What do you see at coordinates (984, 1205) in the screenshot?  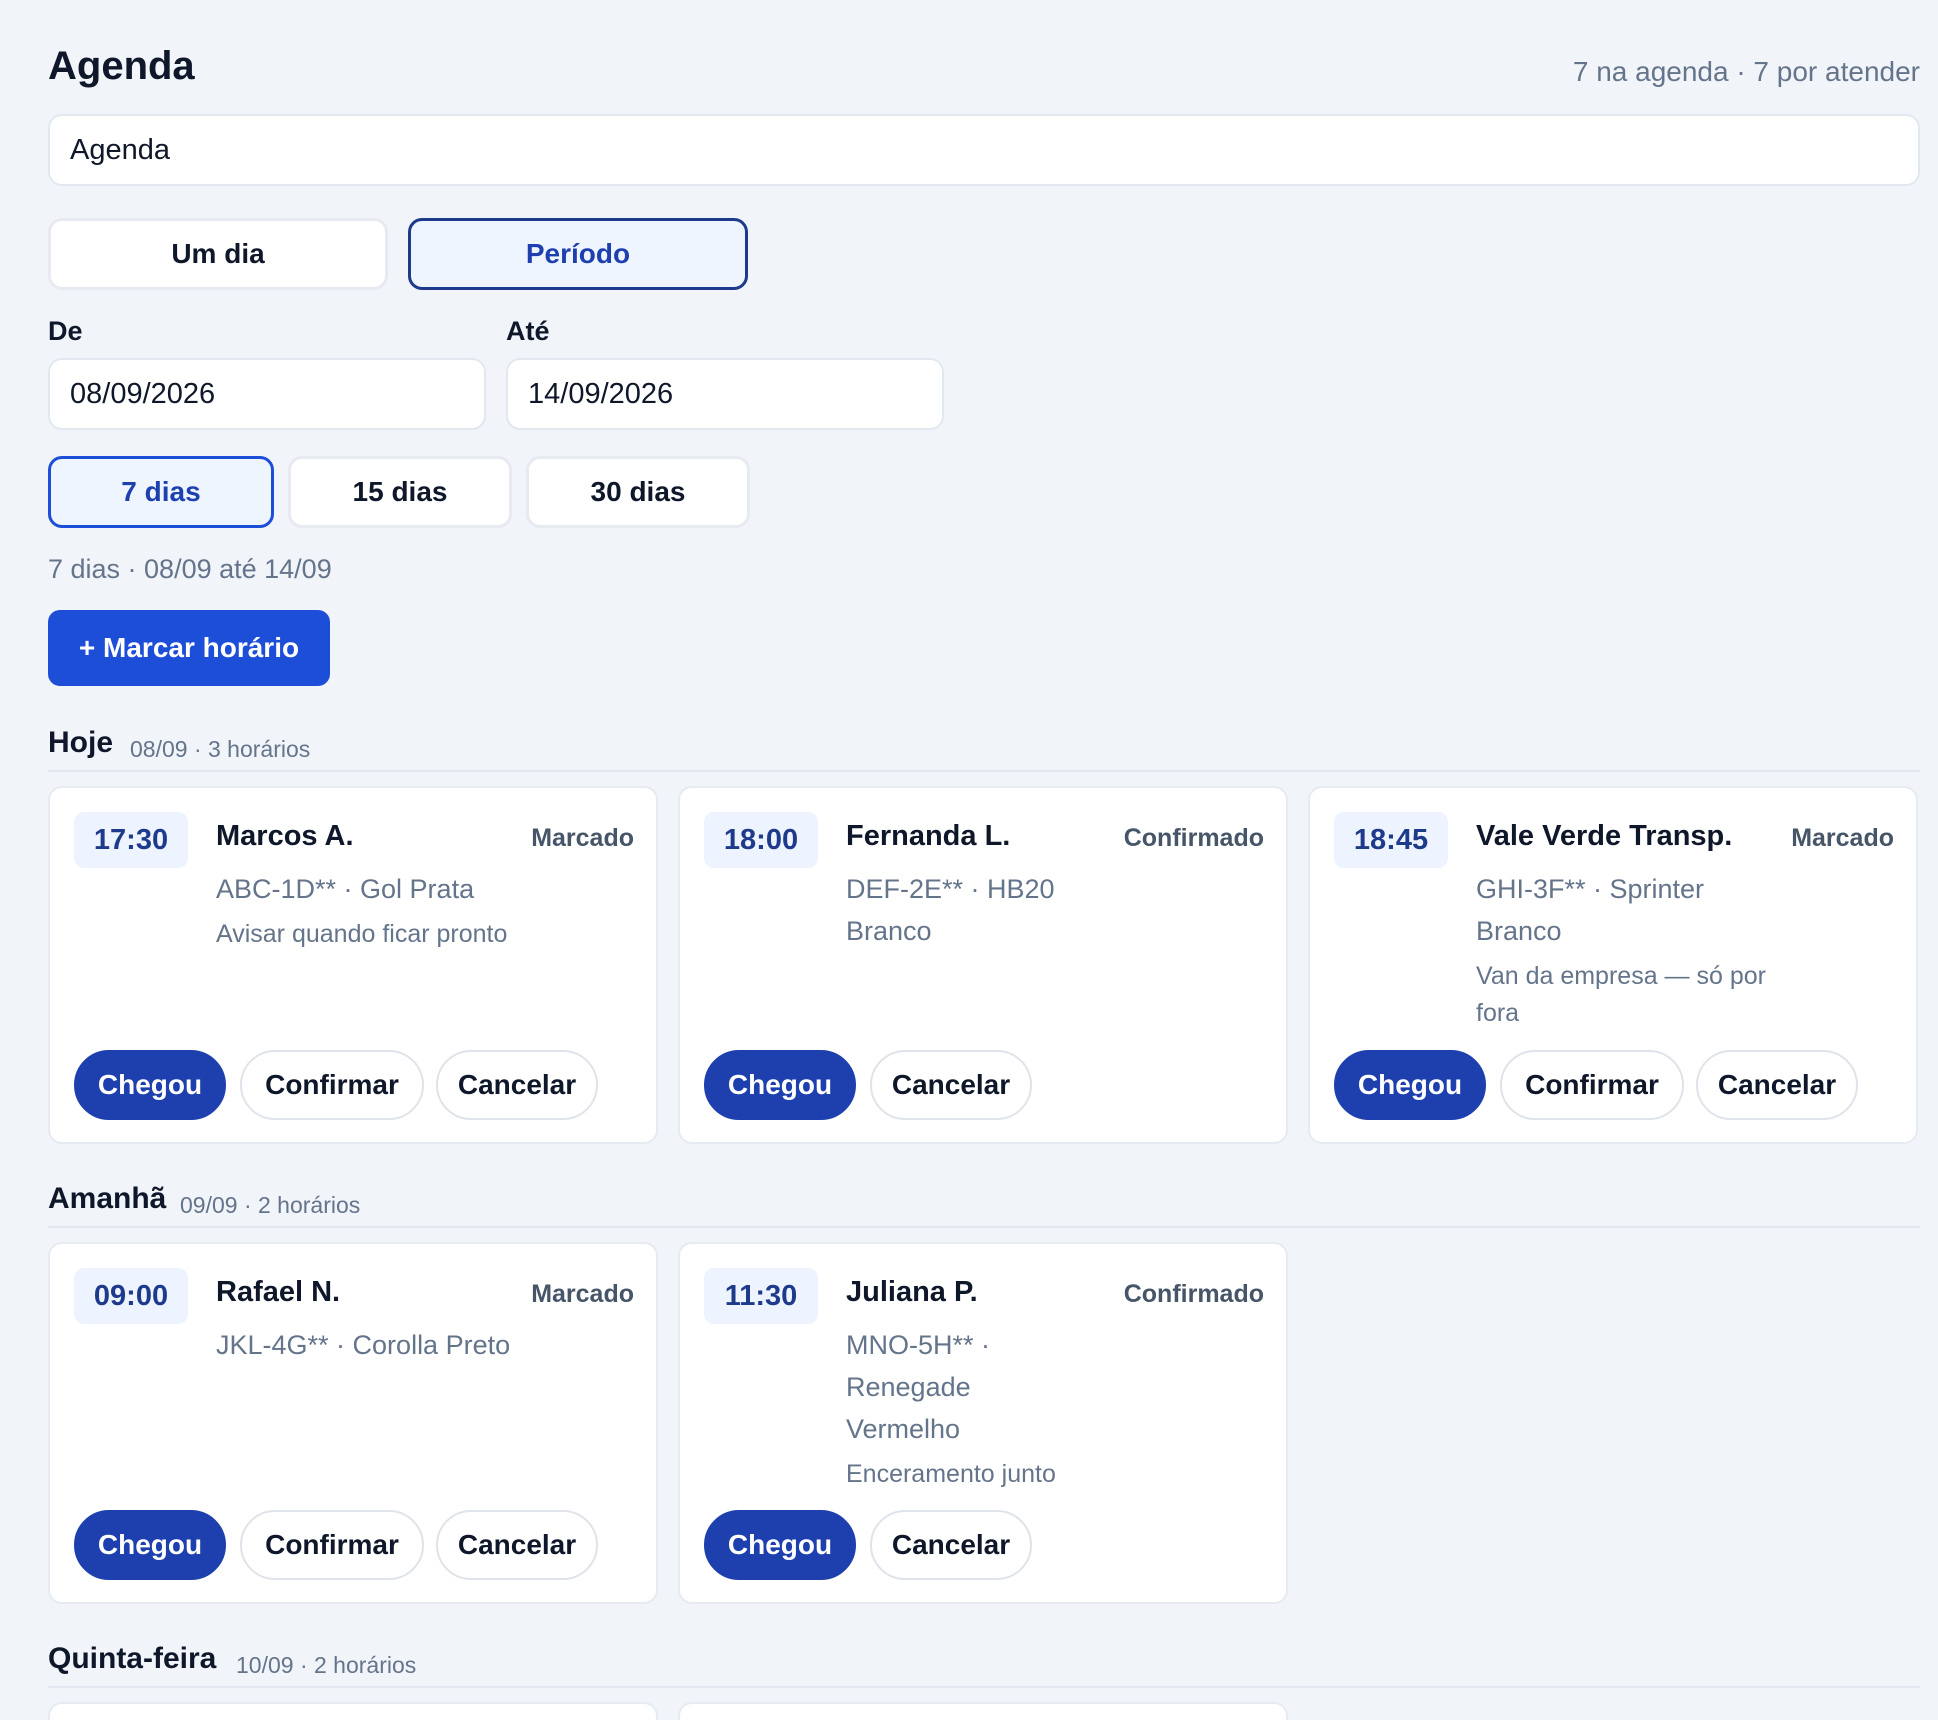 I see `day-group-header: Amanhã 09/09 · 2 horários` at bounding box center [984, 1205].